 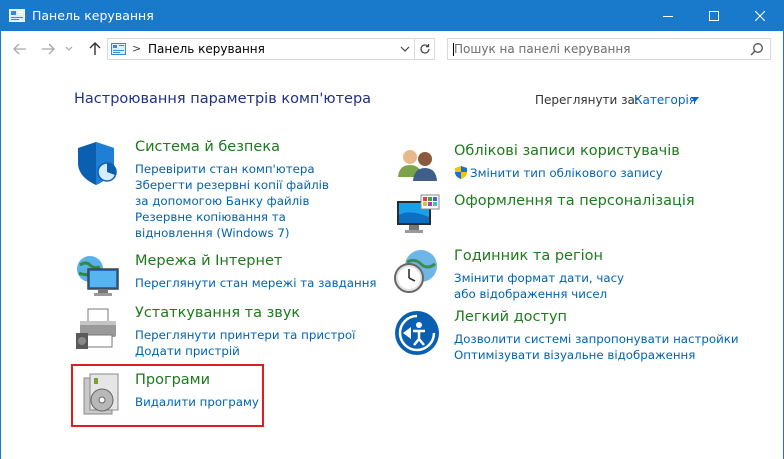 I want to click on monitor-palette-icon, so click(x=417, y=217).